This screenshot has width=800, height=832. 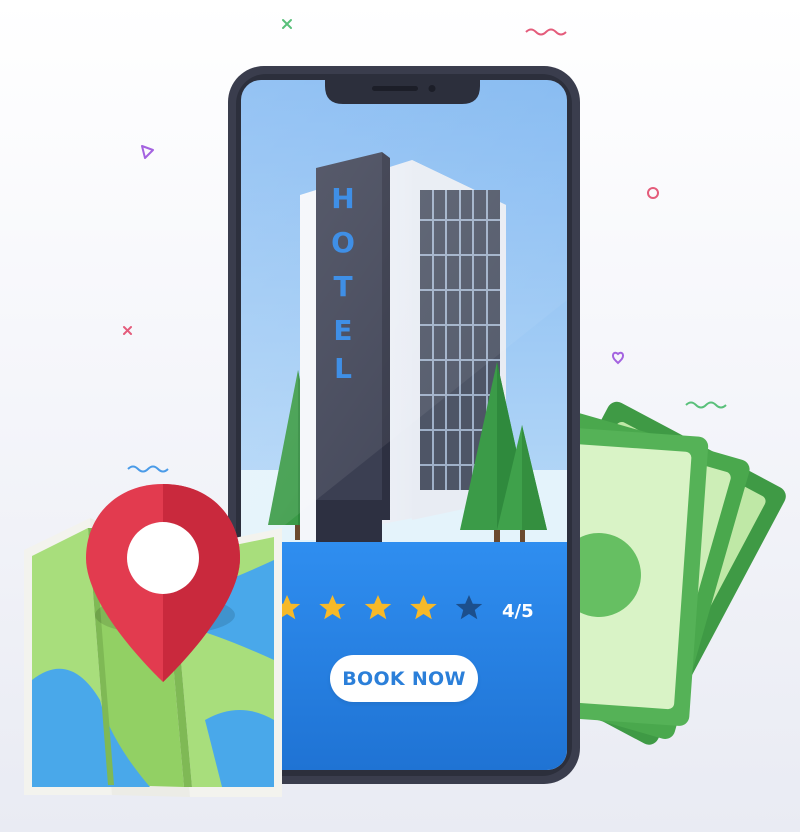 I want to click on hotel-sign-letter: O, so click(x=343, y=242).